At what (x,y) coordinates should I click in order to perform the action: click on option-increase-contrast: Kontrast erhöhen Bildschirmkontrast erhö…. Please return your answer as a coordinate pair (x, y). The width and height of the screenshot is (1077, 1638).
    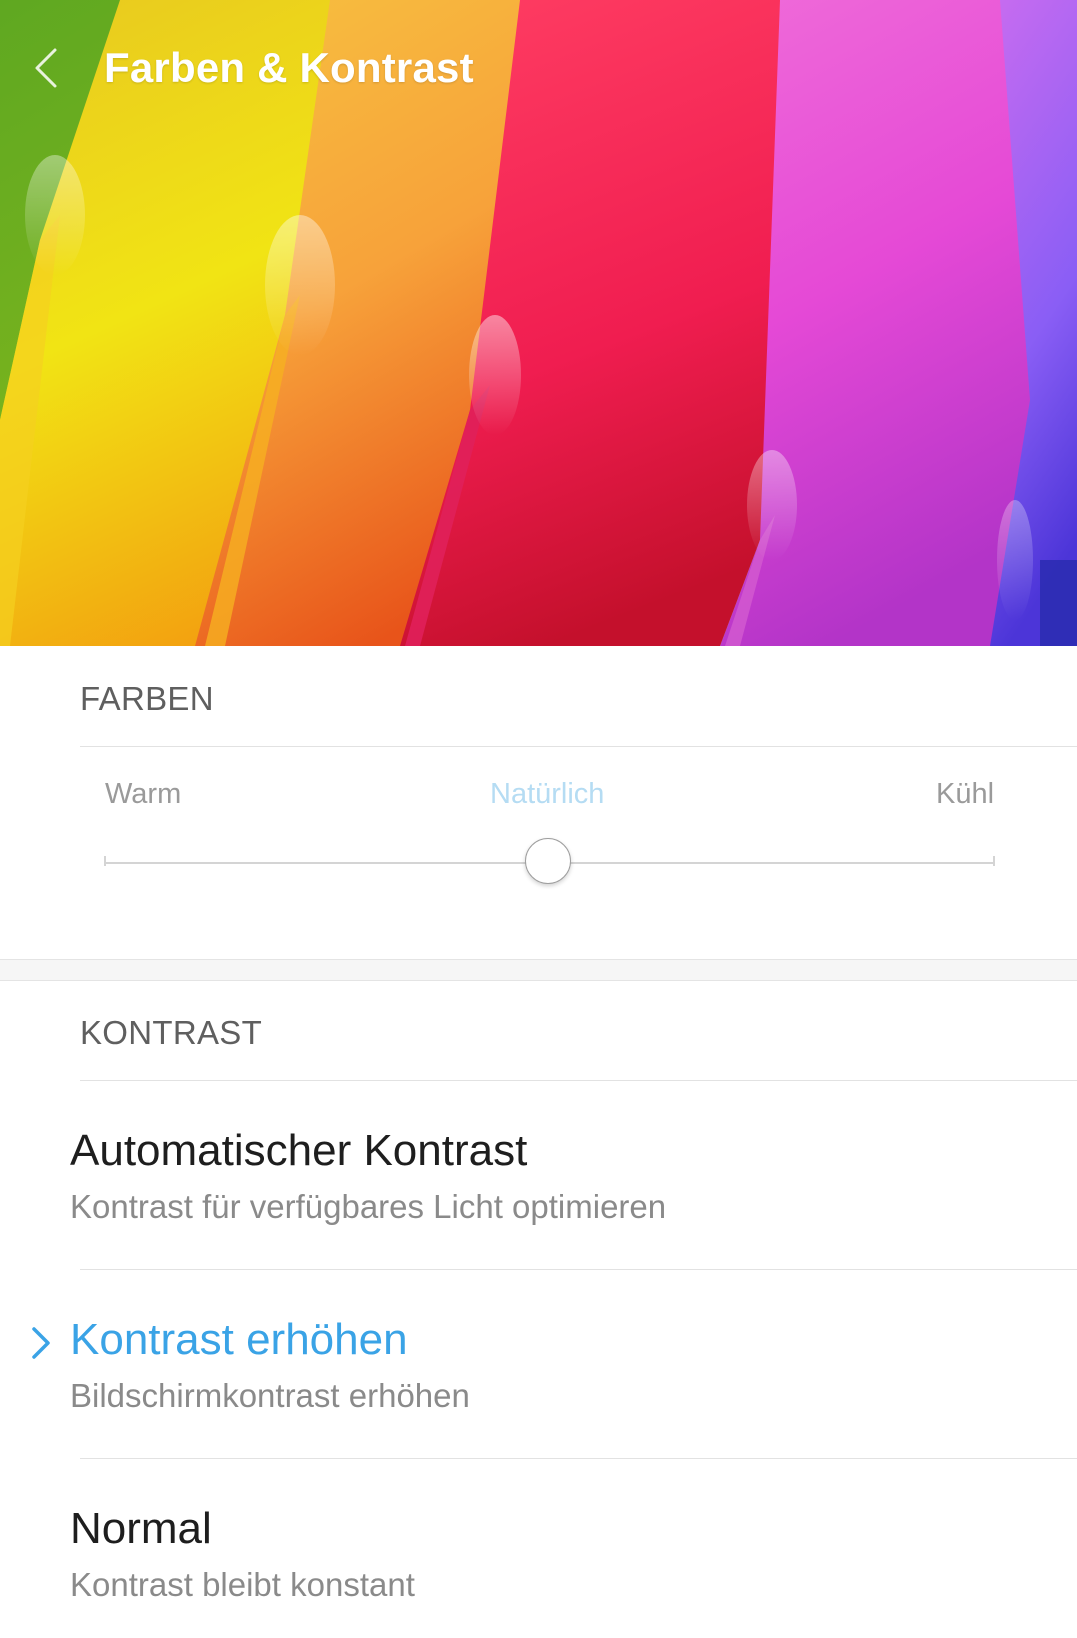
    Looking at the image, I should click on (538, 1361).